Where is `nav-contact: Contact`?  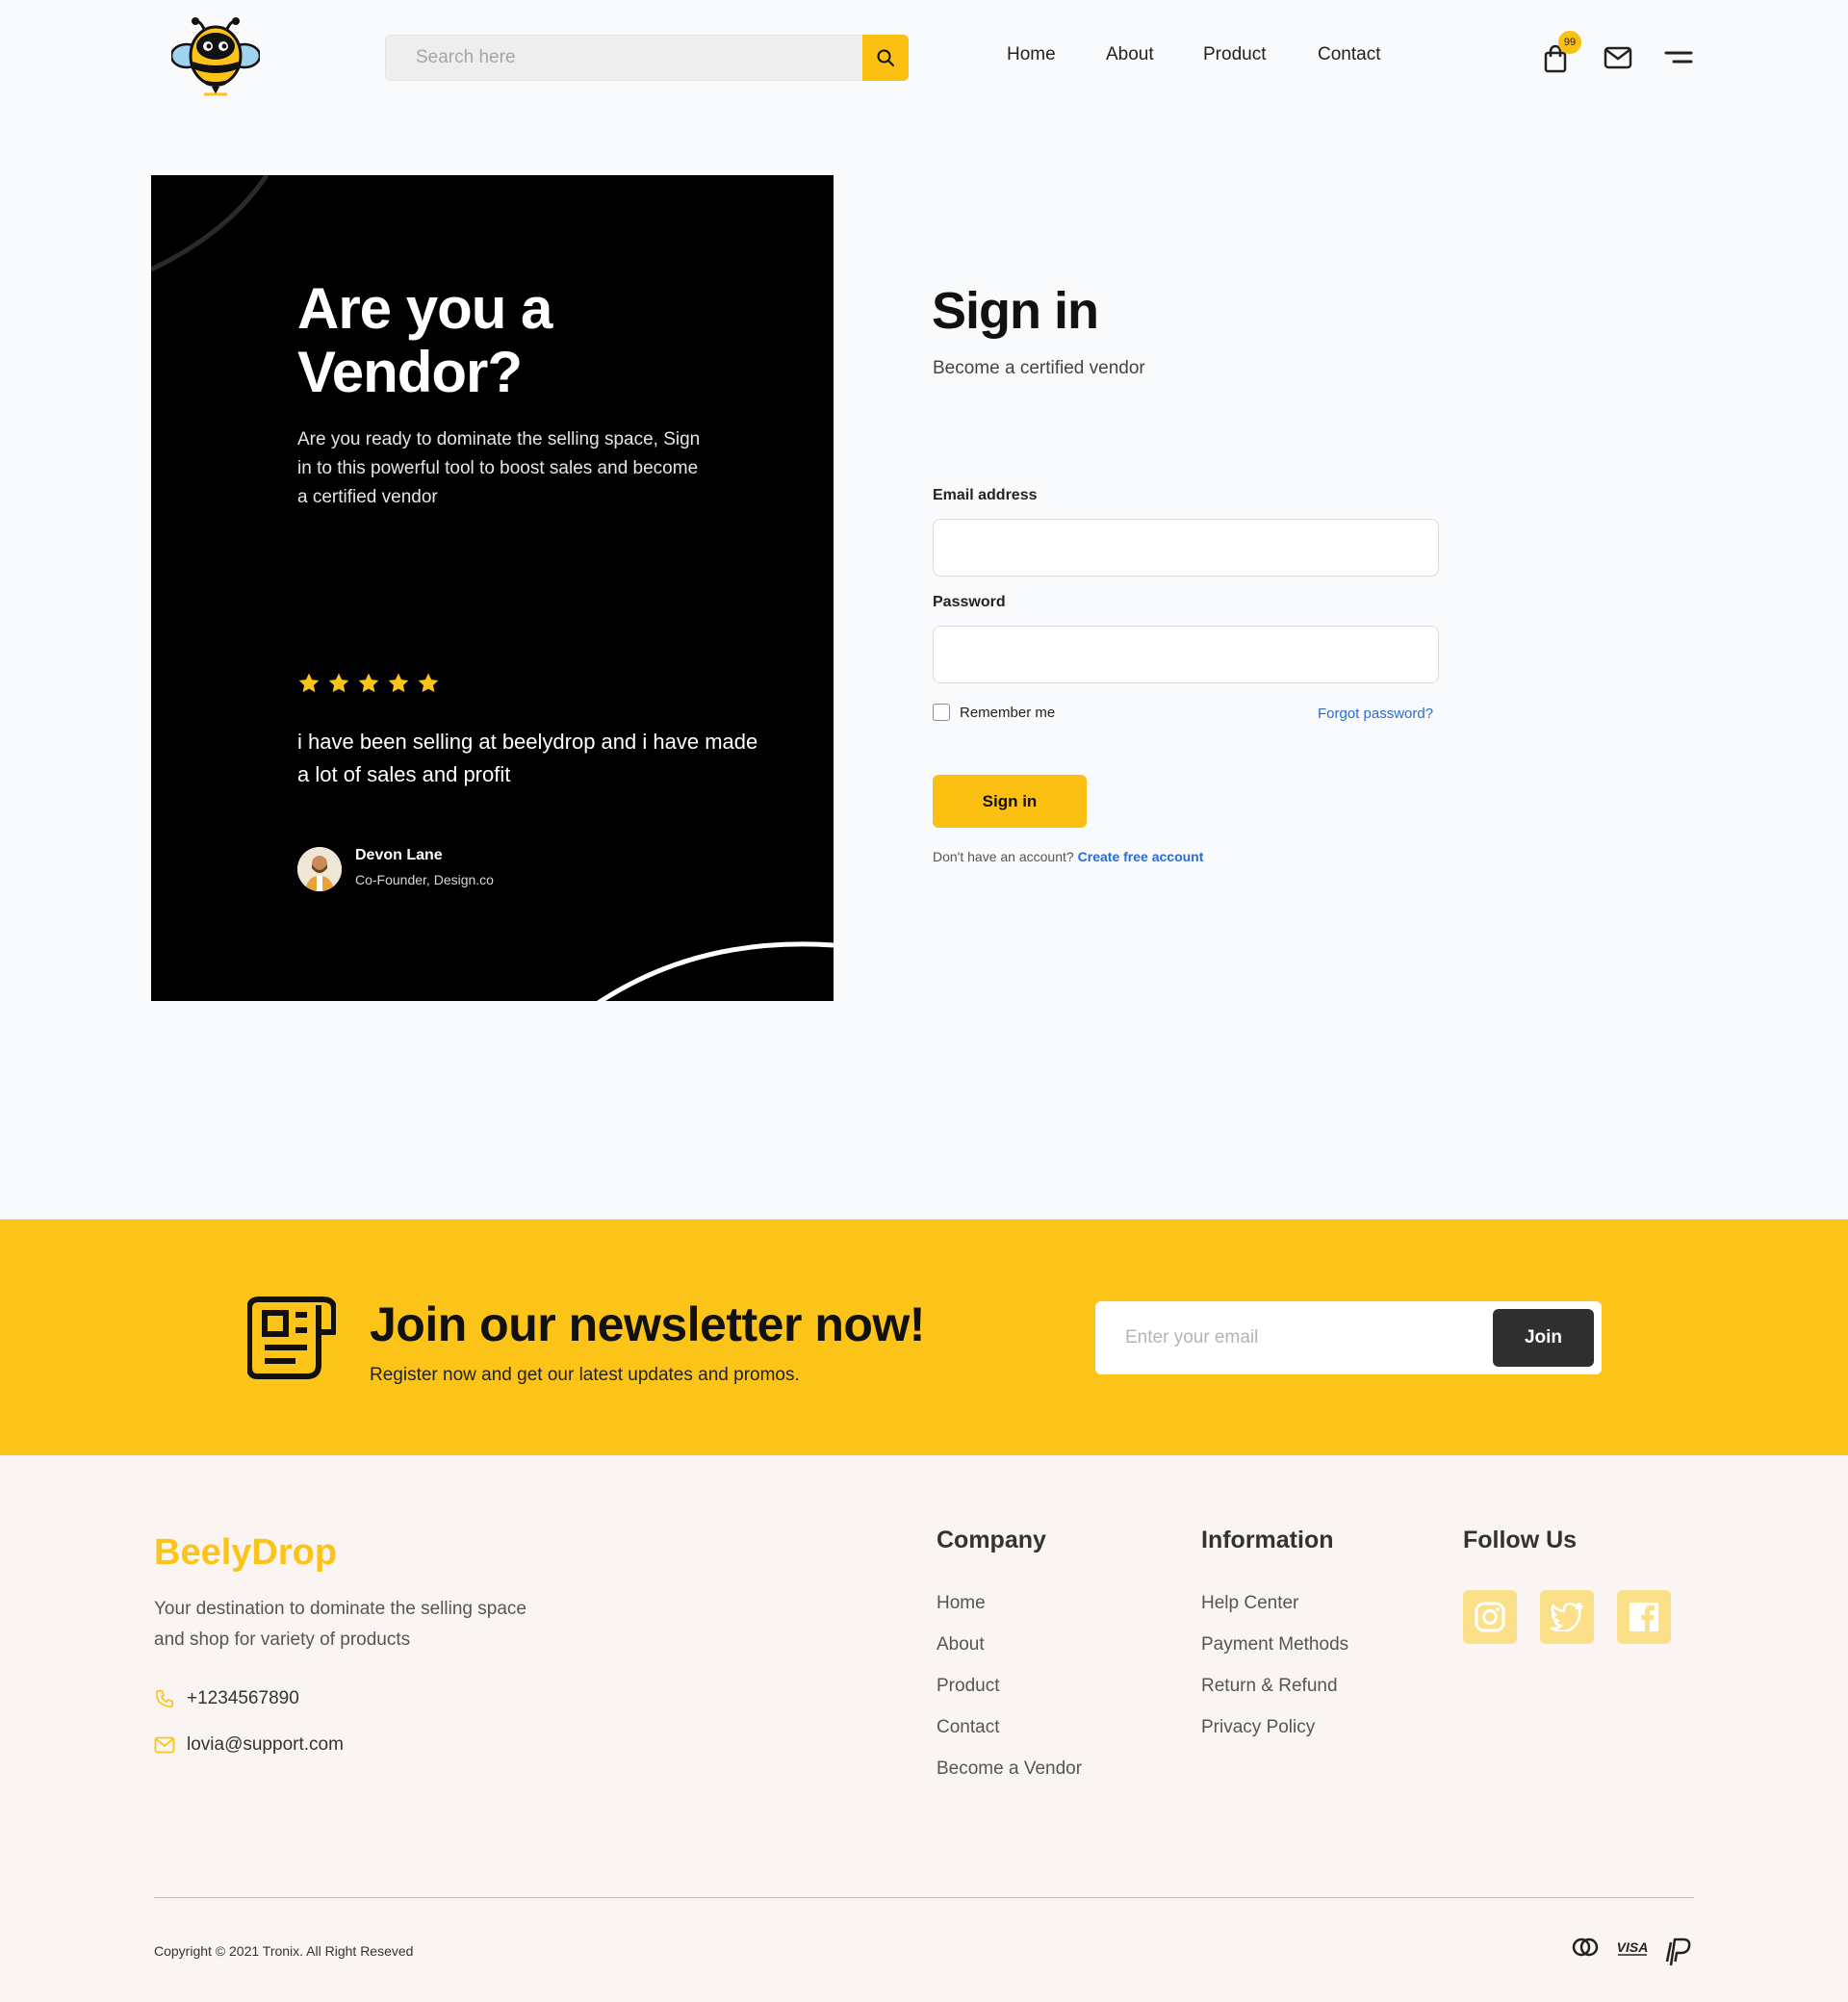 nav-contact: Contact is located at coordinates (1349, 54).